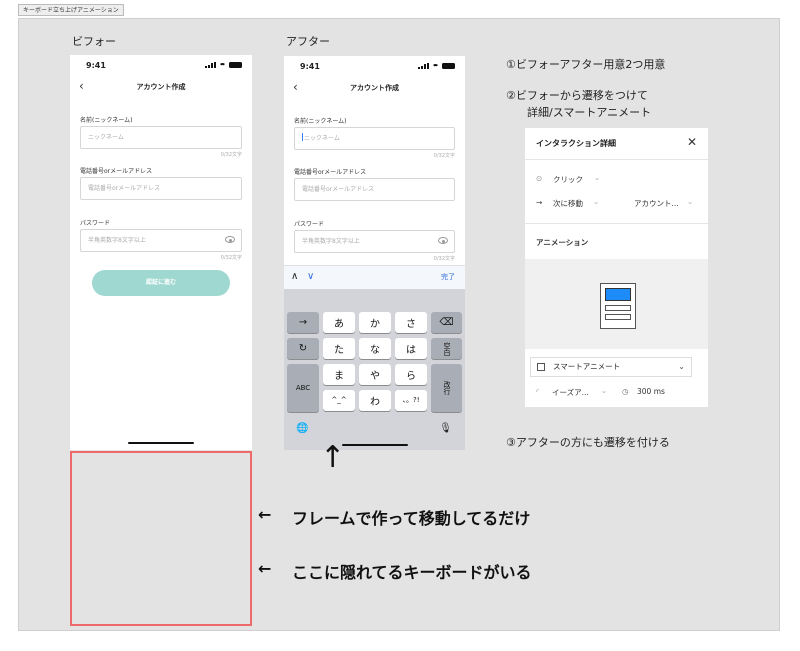 This screenshot has height=651, width=800. Describe the element at coordinates (94, 41) in the screenshot. I see `before-label: ビフォー` at that location.